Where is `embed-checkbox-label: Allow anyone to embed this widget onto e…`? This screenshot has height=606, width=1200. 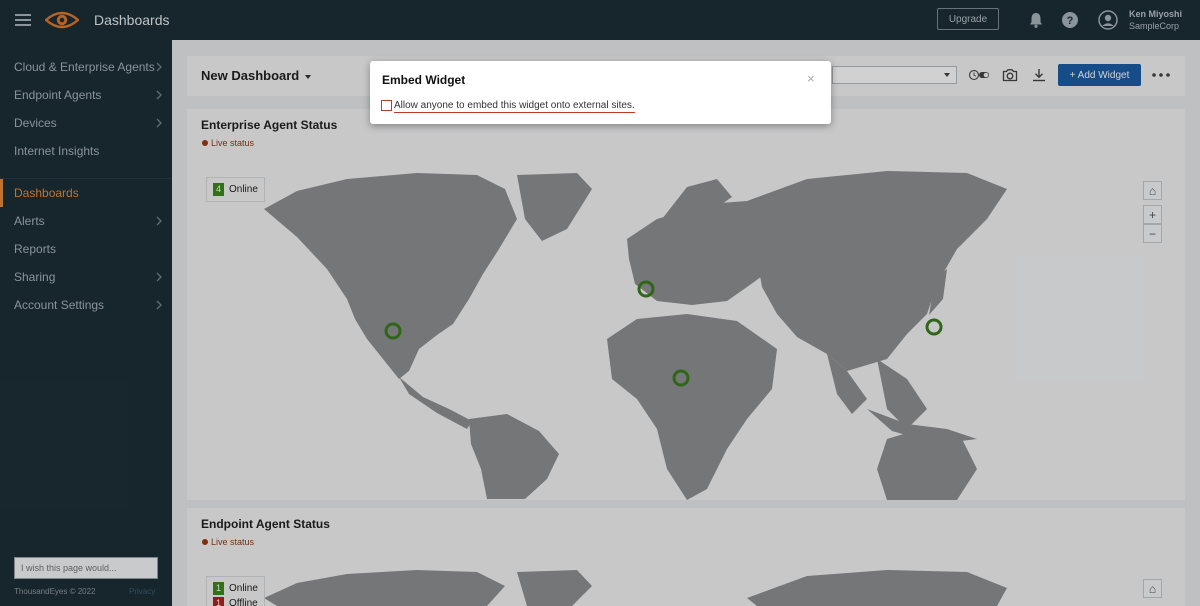
embed-checkbox-label: Allow anyone to embed this widget onto e… is located at coordinates (514, 106).